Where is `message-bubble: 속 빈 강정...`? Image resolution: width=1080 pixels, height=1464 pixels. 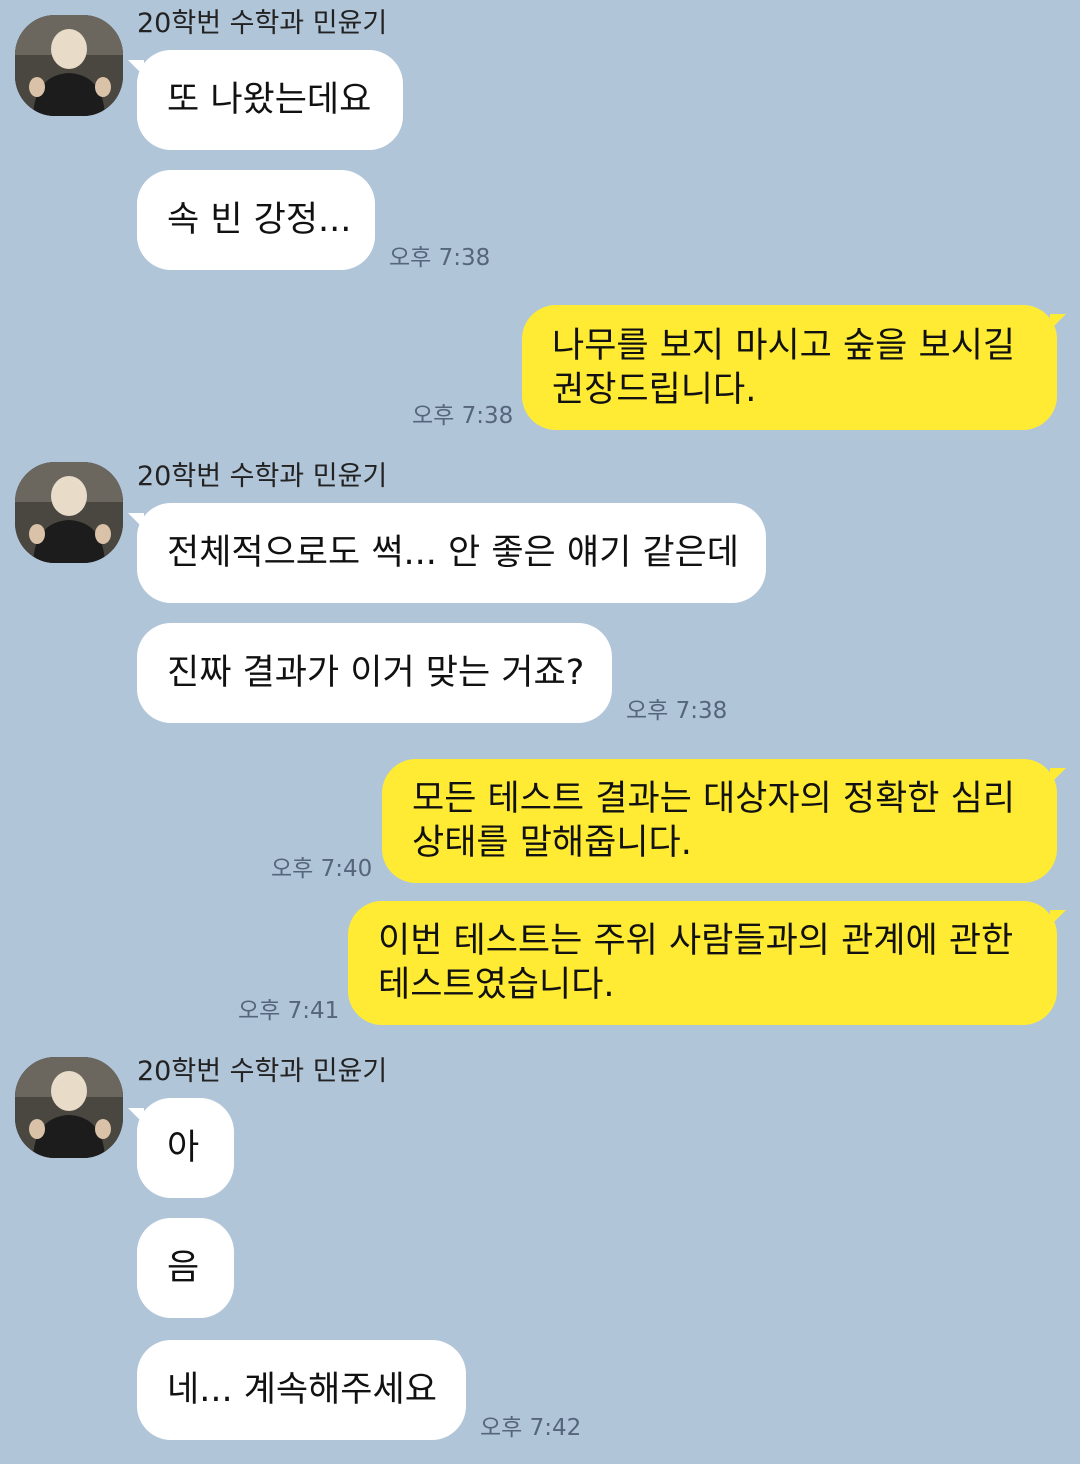
message-bubble: 속 빈 강정... is located at coordinates (256, 220).